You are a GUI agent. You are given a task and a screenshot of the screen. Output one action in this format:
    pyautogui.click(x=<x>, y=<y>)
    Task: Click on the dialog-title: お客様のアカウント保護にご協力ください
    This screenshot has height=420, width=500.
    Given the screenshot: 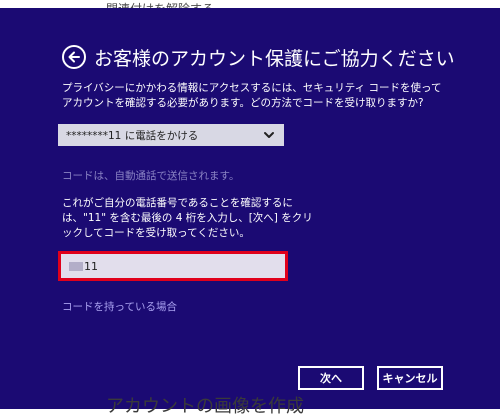 What is the action you would take?
    pyautogui.click(x=274, y=58)
    